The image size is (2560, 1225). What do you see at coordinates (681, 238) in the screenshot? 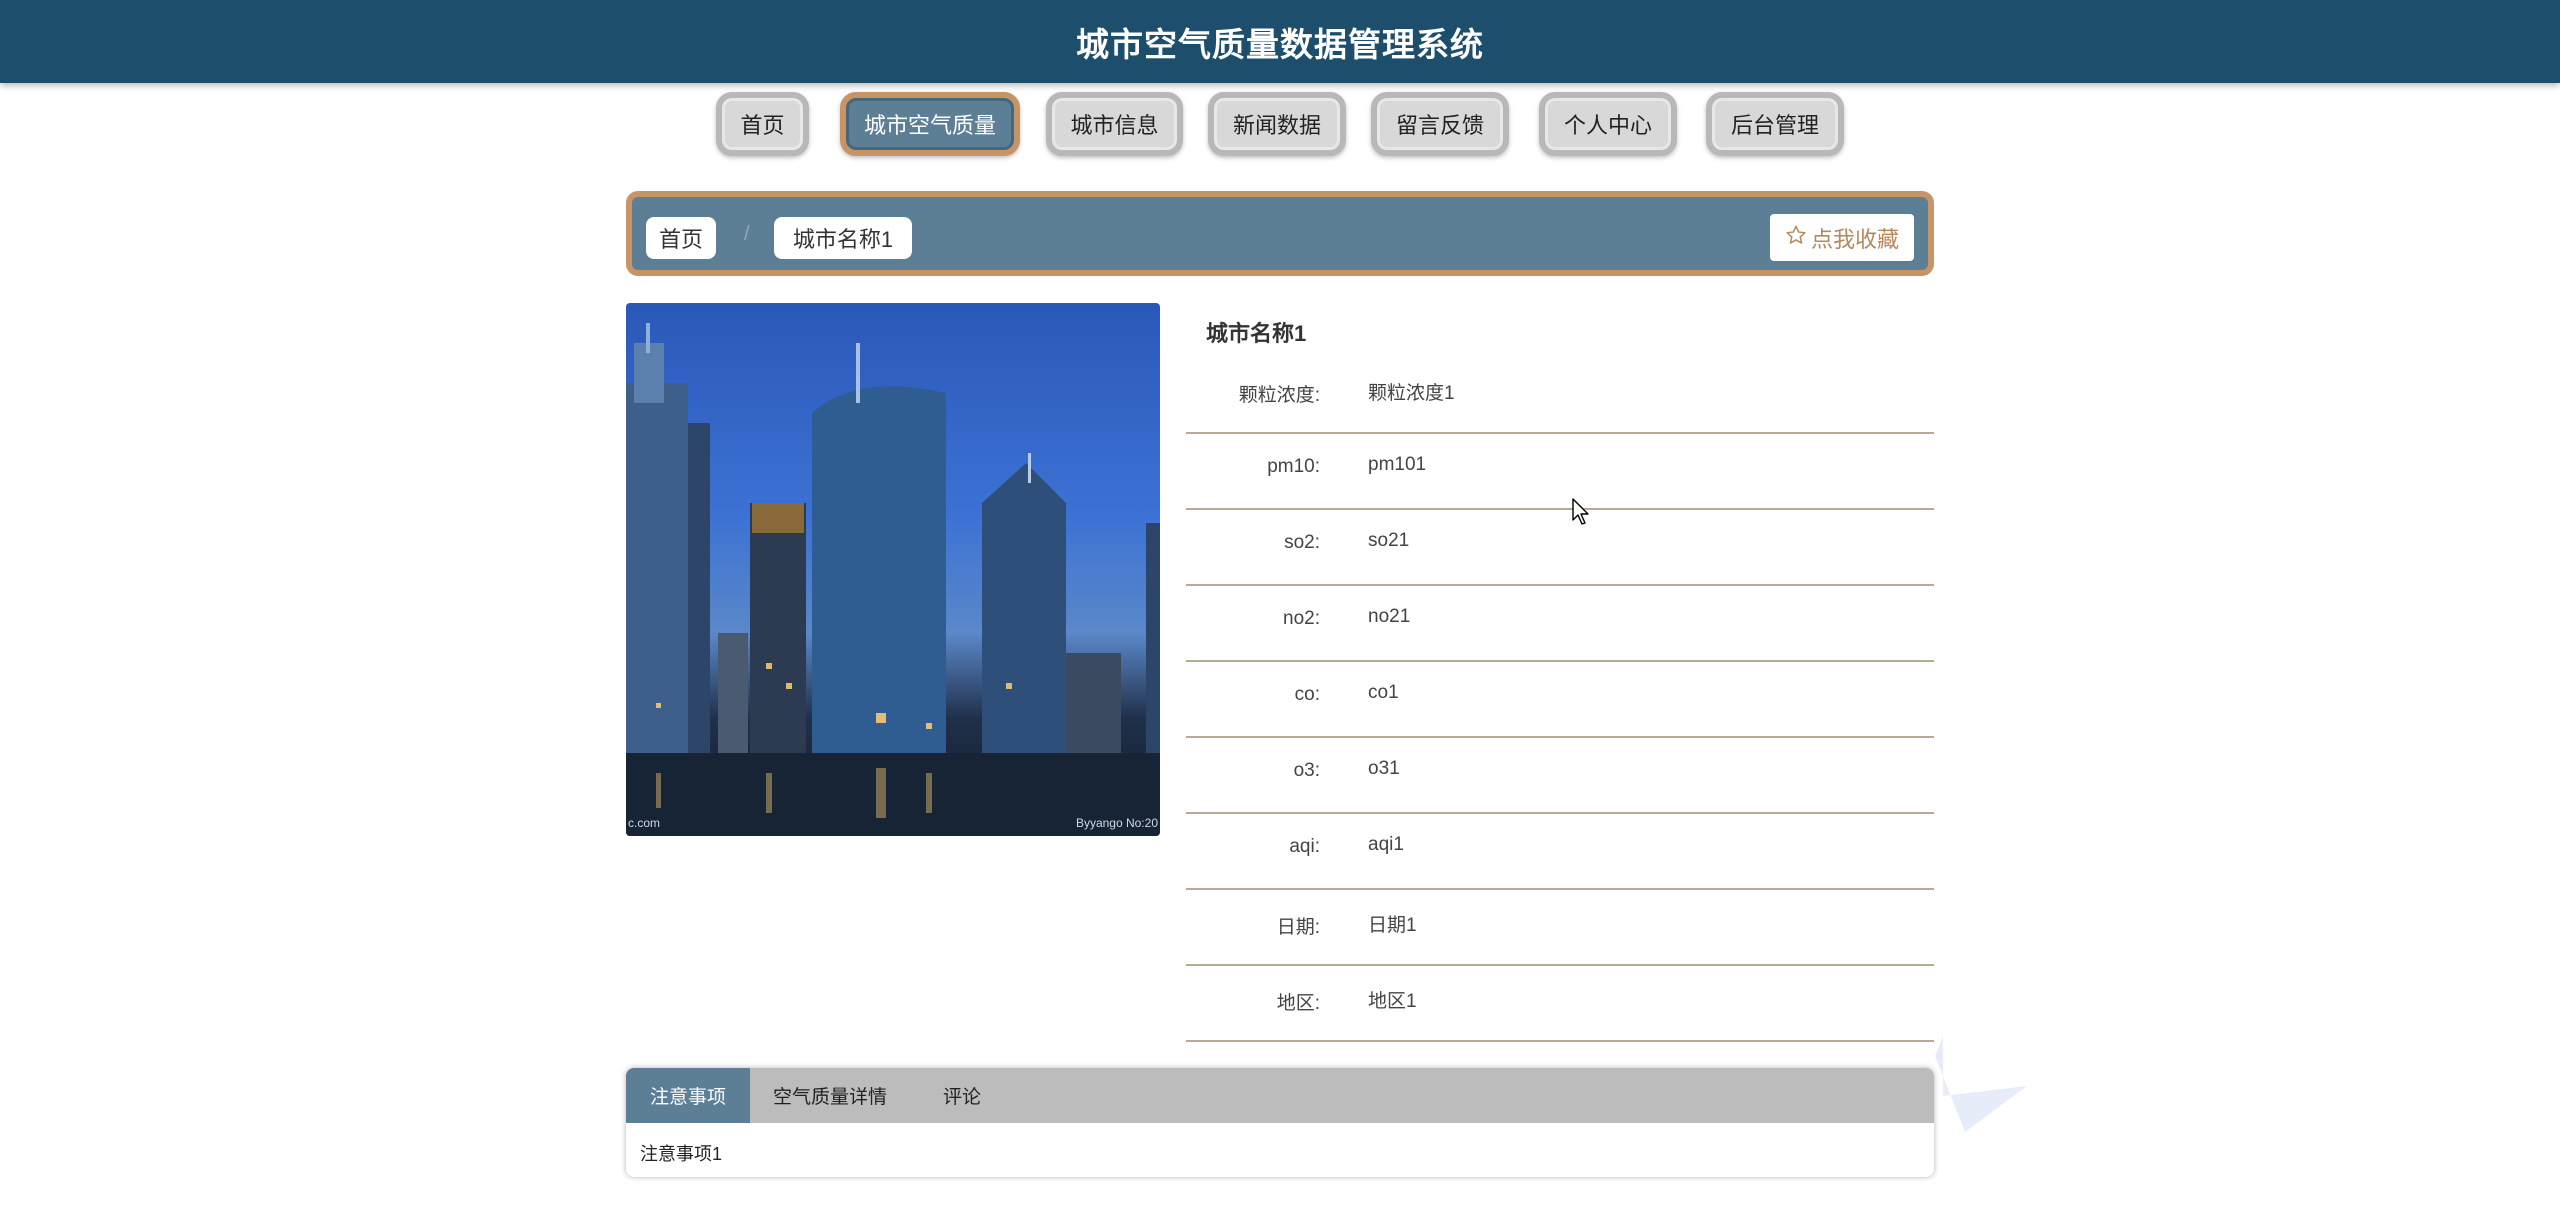
I see `breadcrumb-home: 首页` at bounding box center [681, 238].